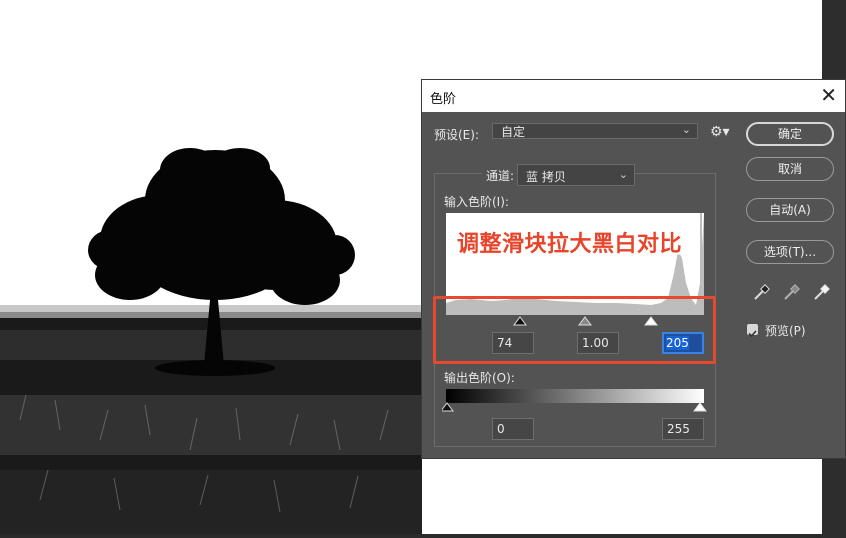 This screenshot has height=538, width=846. What do you see at coordinates (720, 132) in the screenshot?
I see `gear-icon: ⚙▾` at bounding box center [720, 132].